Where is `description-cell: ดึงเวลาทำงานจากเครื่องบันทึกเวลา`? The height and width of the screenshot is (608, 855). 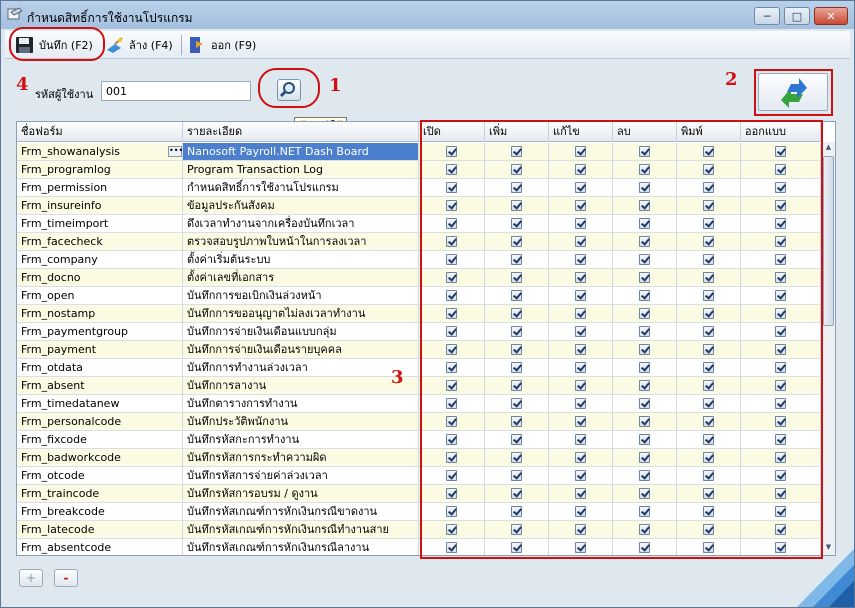 description-cell: ดึงเวลาทำงานจากเครื่องบันทึกเวลา is located at coordinates (301, 223).